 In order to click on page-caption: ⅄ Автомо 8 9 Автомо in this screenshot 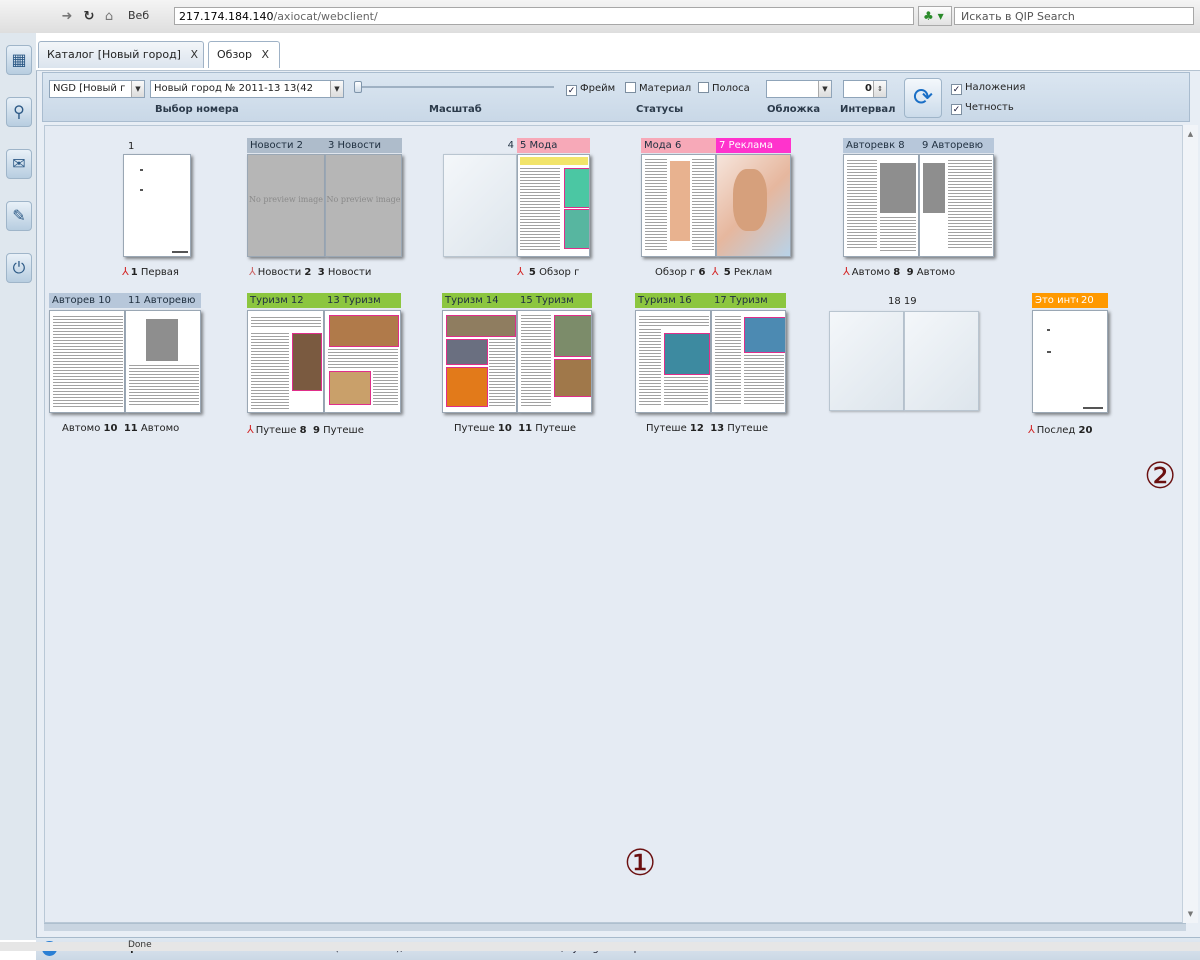, I will do `click(899, 271)`.